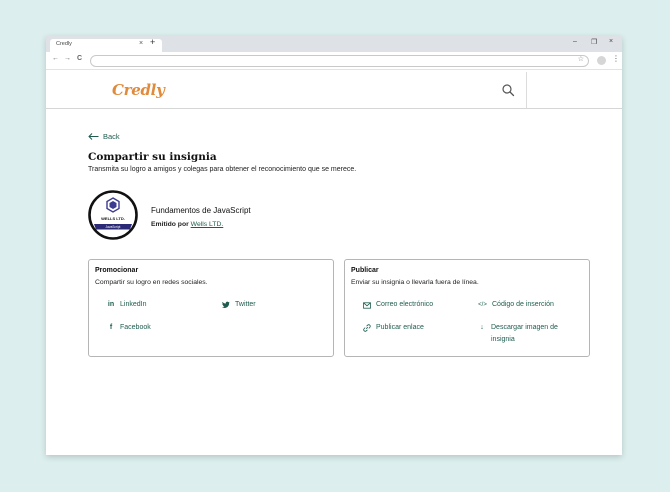 The width and height of the screenshot is (670, 492). What do you see at coordinates (245, 304) in the screenshot?
I see `twitter-label: Twitter` at bounding box center [245, 304].